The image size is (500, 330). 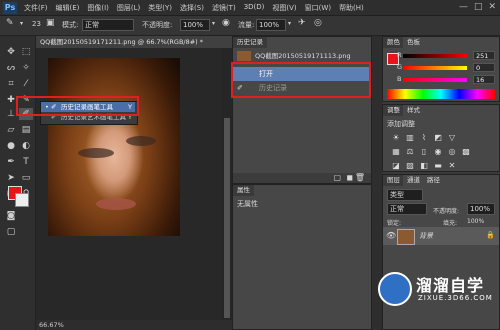 What do you see at coordinates (424, 151) in the screenshot?
I see `black-white-icon: ▯` at bounding box center [424, 151].